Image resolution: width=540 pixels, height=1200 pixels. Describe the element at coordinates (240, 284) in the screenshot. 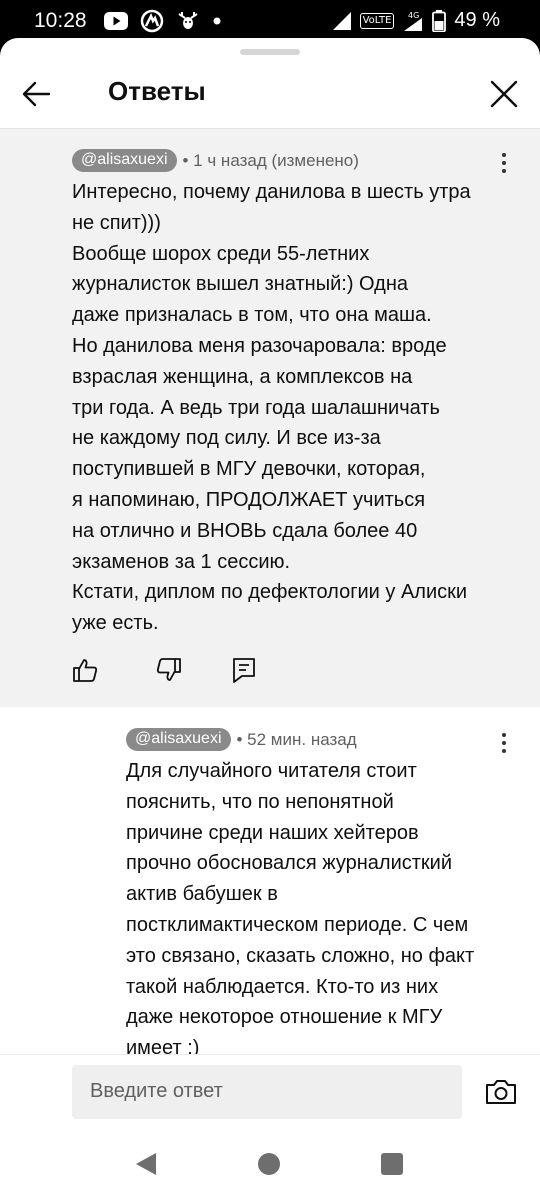

I see `comment-line: журналисток вышел знатный:) Одна` at that location.